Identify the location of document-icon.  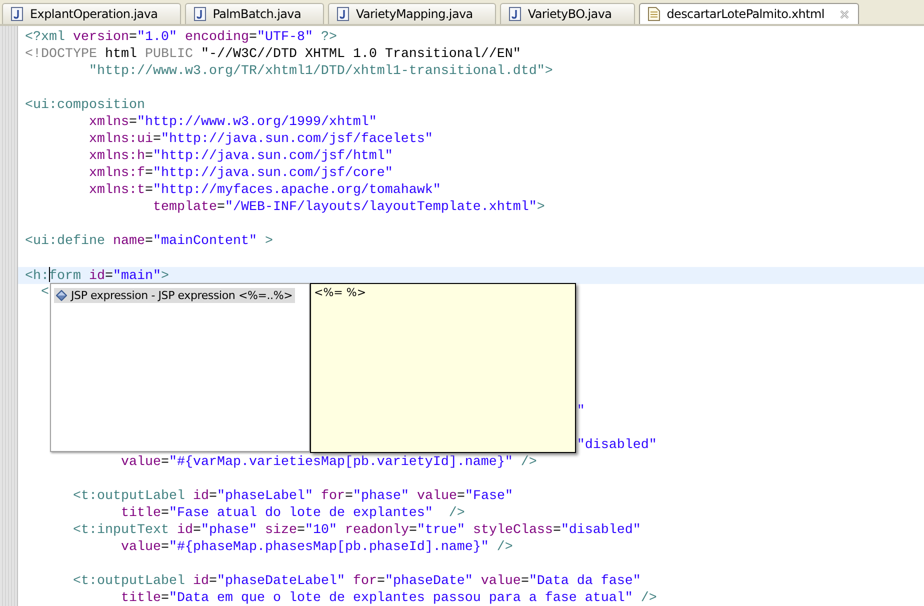
(654, 14).